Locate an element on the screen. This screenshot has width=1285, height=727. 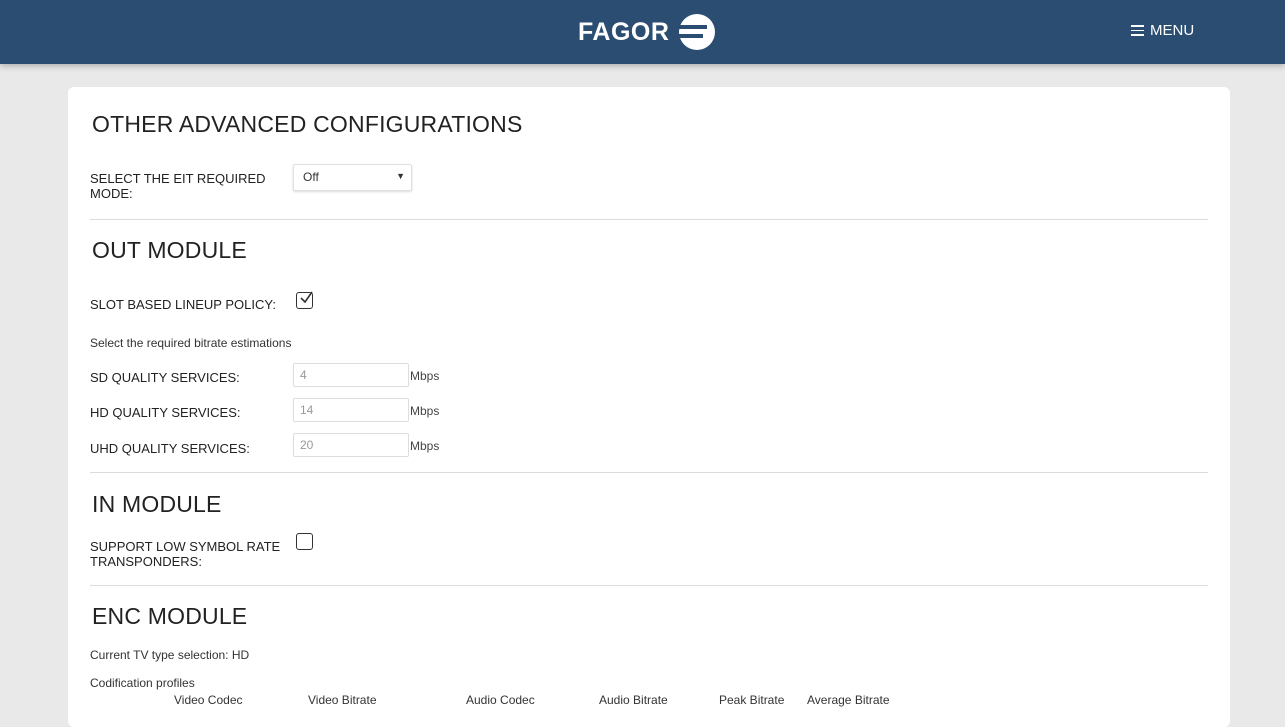
codification-profiles-label: Codification profiles is located at coordinates (142, 683).